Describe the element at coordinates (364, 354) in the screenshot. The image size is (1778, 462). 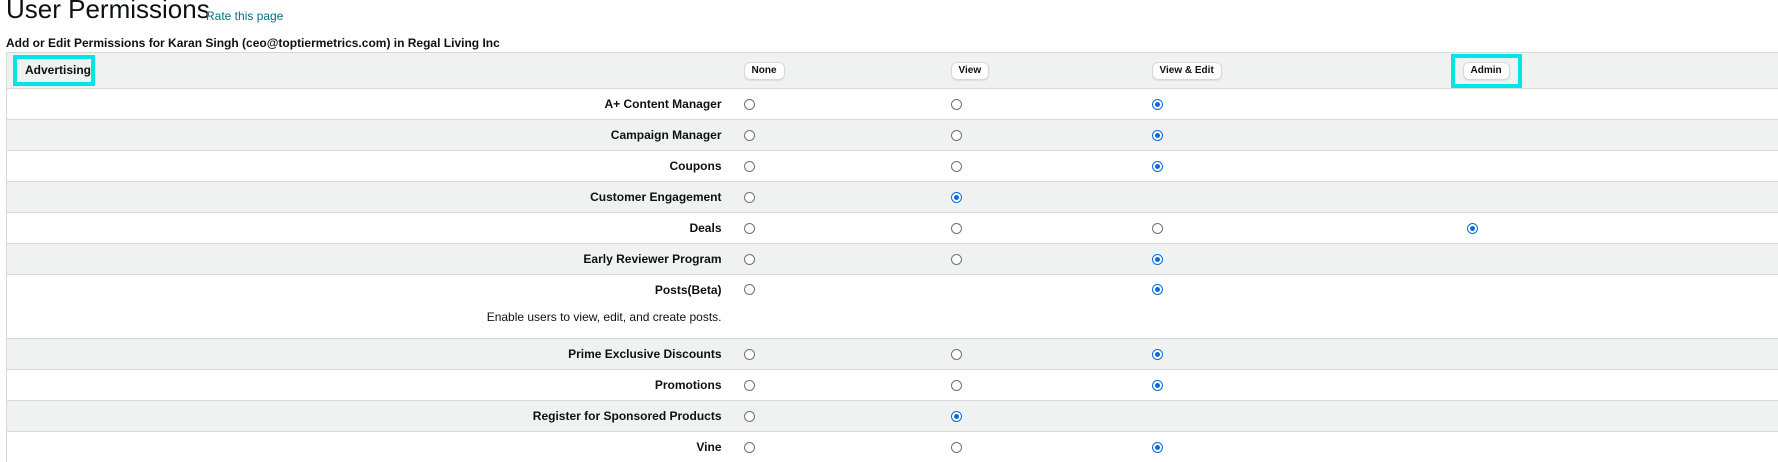
I see `permission-name: Prime Exclusive Discounts` at that location.